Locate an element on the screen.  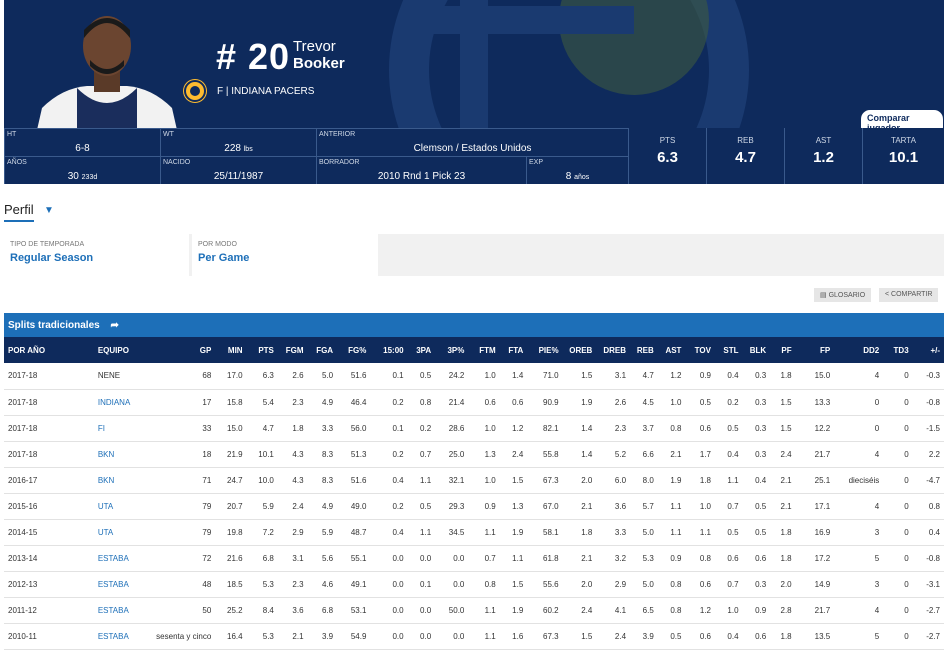
col-header: 15:00 is located at coordinates (388, 350).